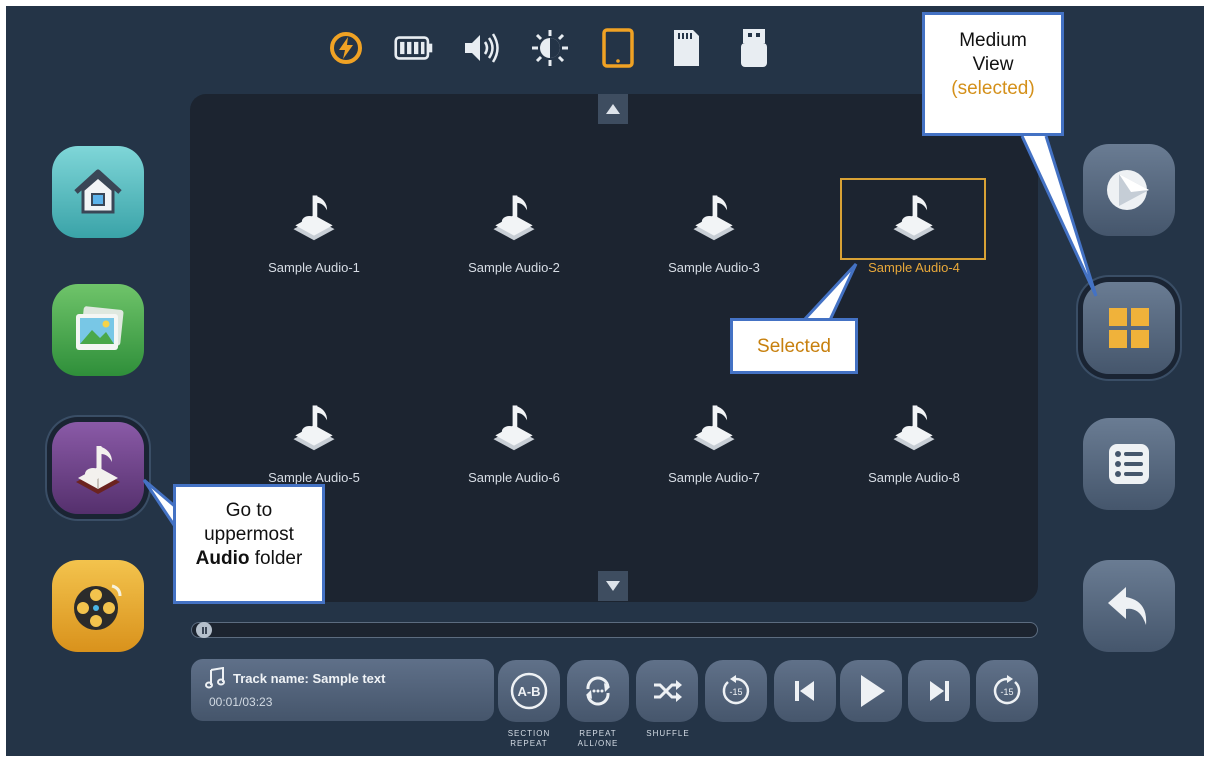  What do you see at coordinates (414, 48) in the screenshot?
I see `battery-icon` at bounding box center [414, 48].